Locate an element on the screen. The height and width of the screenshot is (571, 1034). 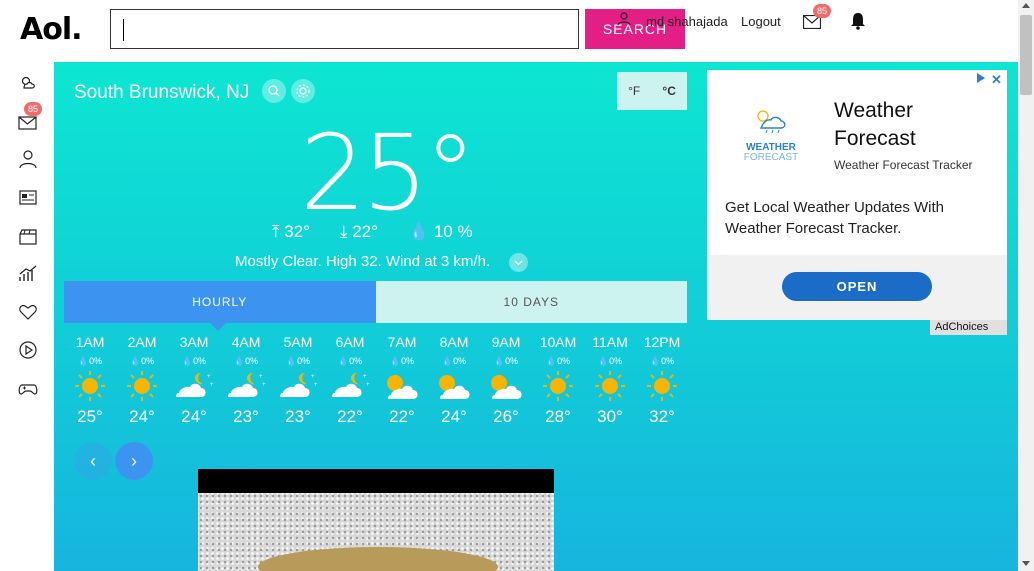
ad-open-button: OPEN is located at coordinates (857, 286).